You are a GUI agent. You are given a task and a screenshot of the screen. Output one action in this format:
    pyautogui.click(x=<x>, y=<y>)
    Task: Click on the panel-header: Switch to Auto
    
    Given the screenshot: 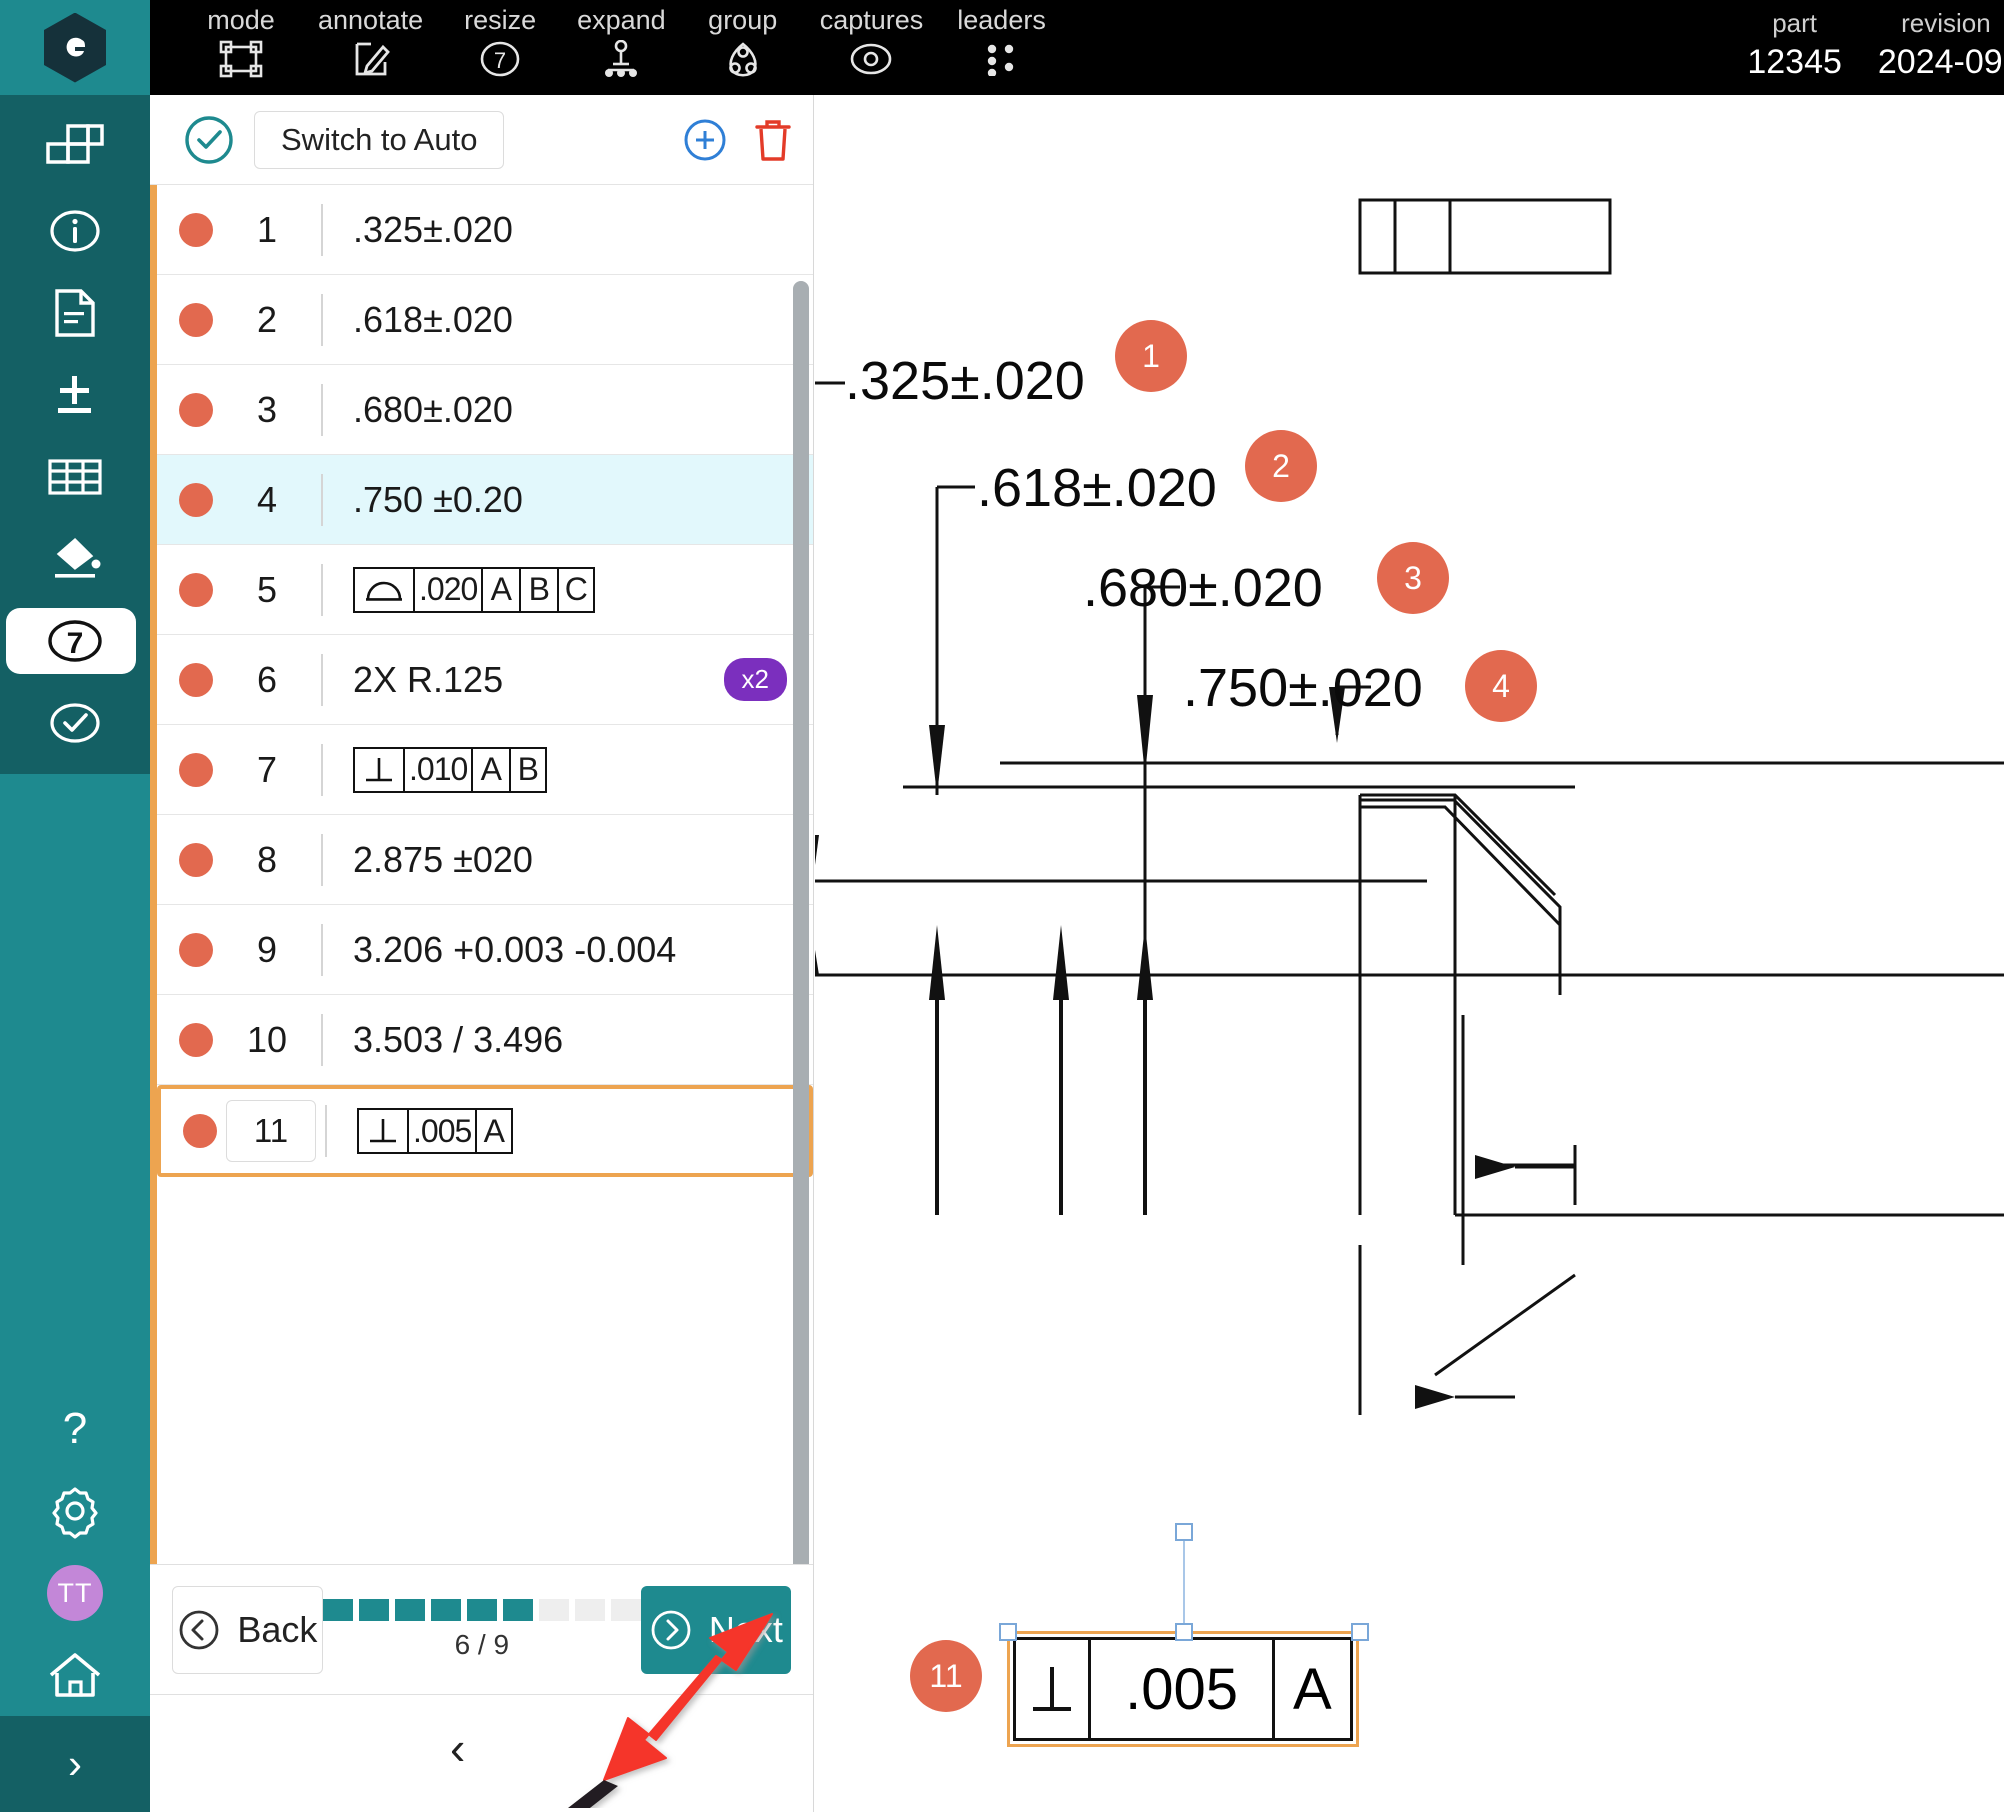 What is the action you would take?
    pyautogui.click(x=481, y=140)
    